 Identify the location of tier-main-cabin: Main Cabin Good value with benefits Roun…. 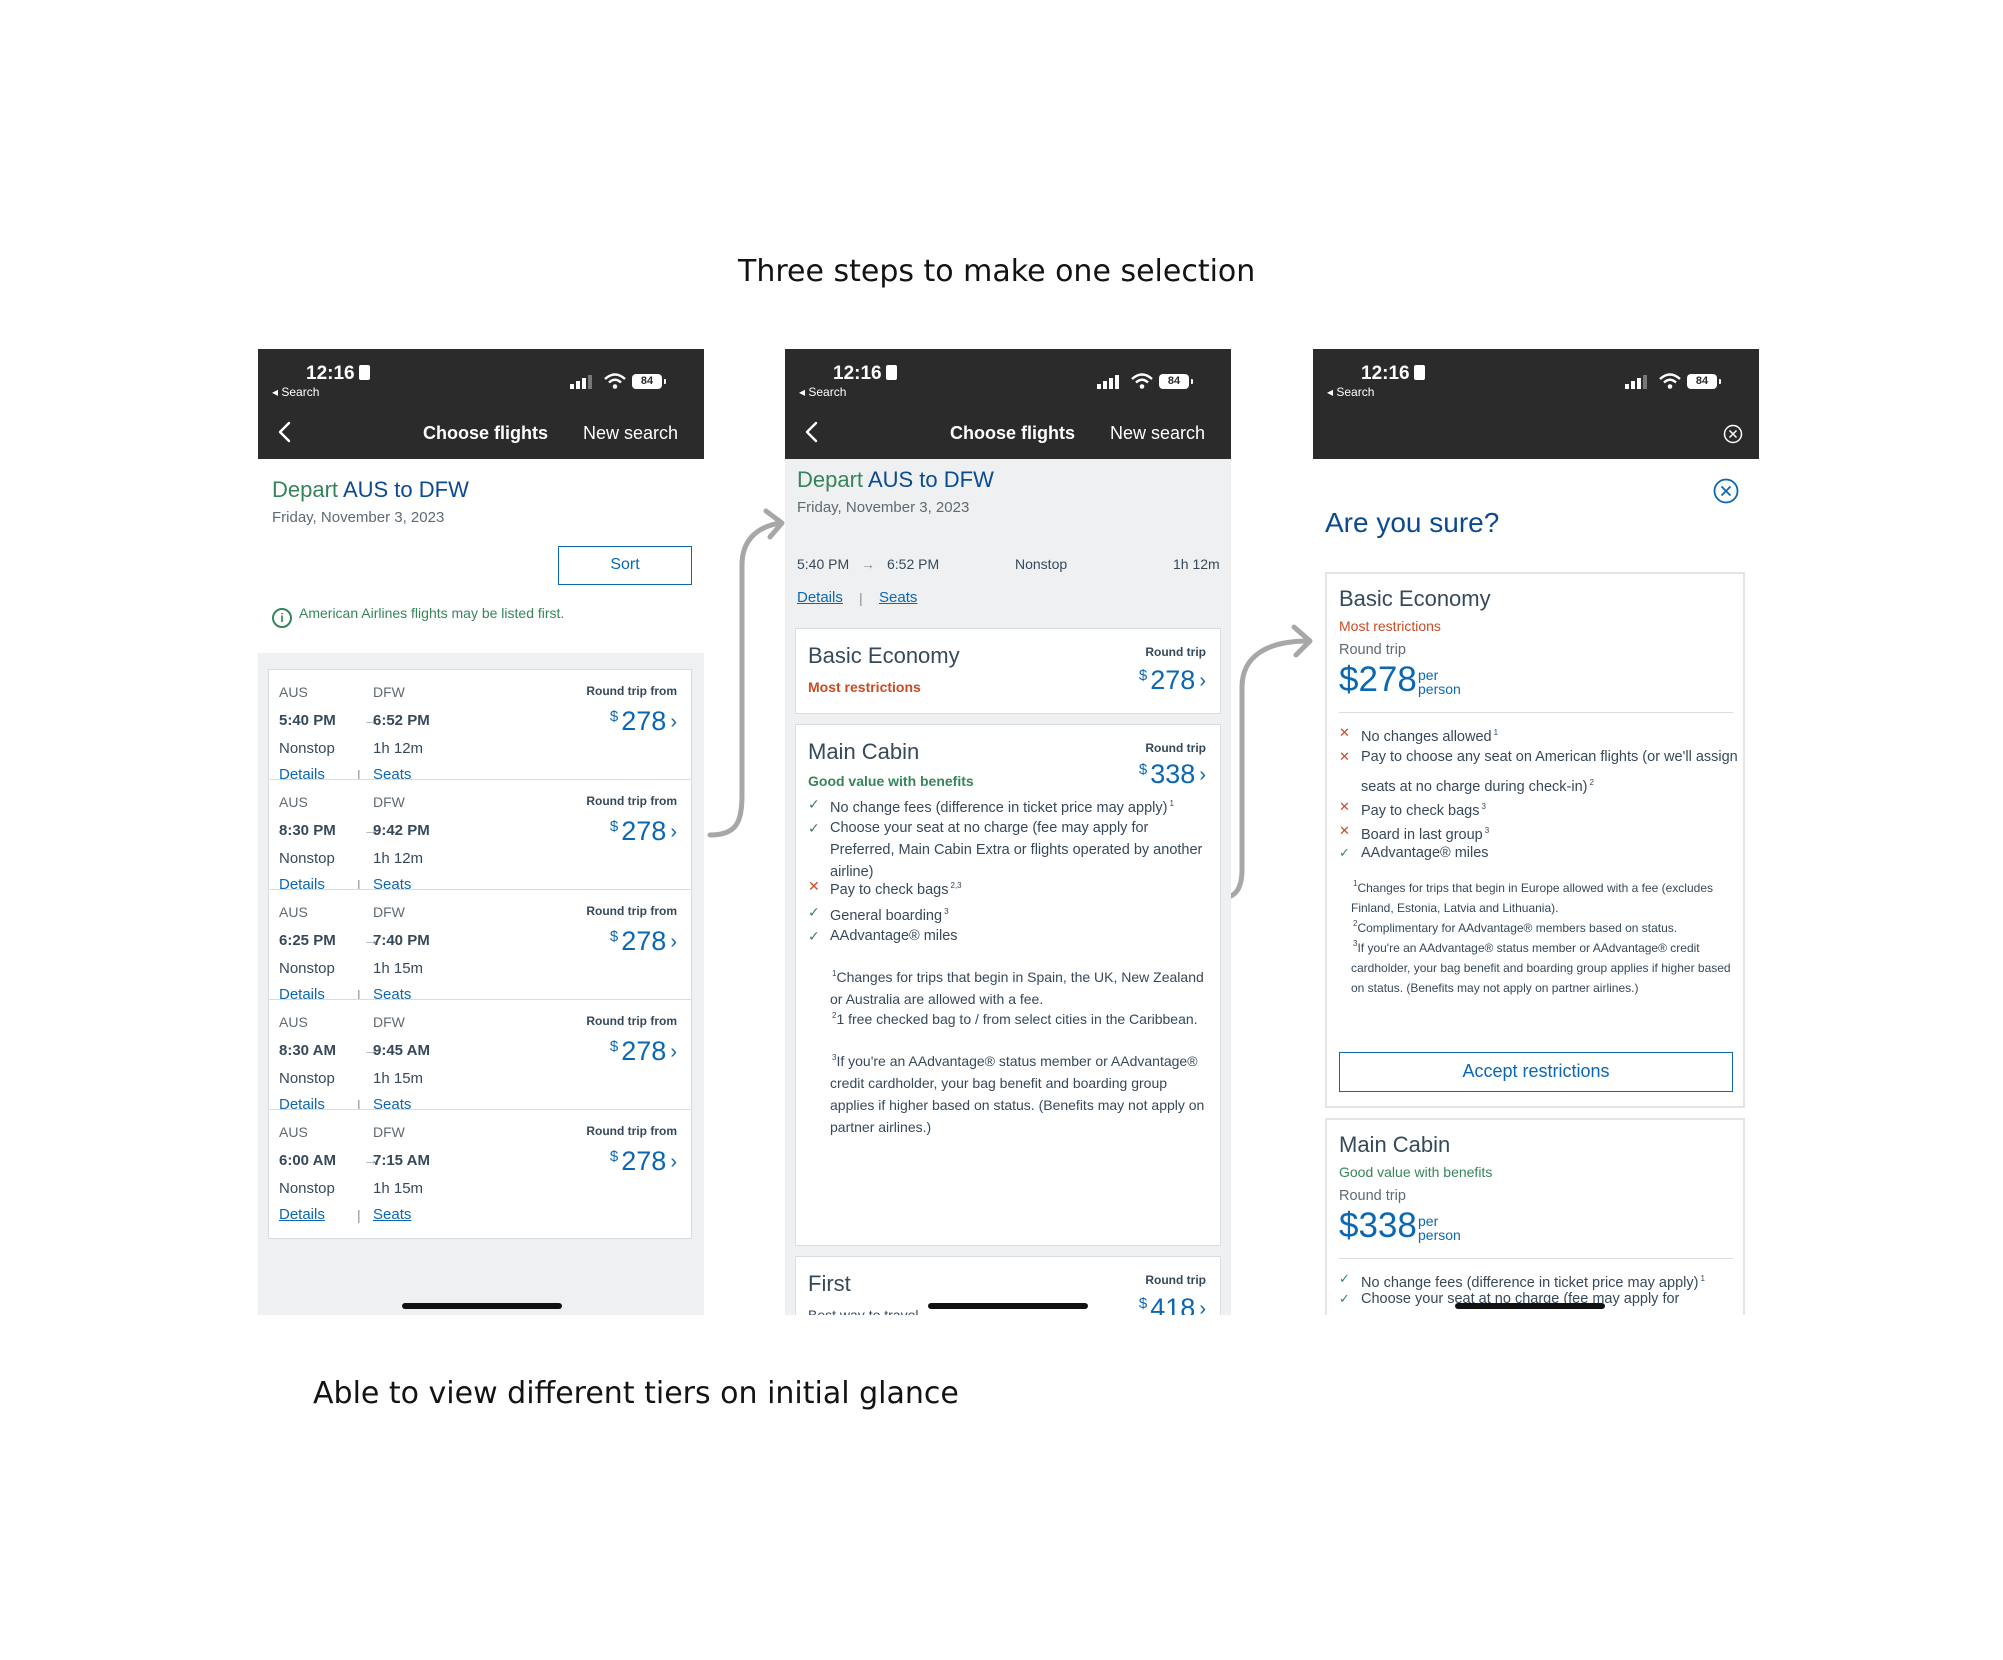
(1008, 985).